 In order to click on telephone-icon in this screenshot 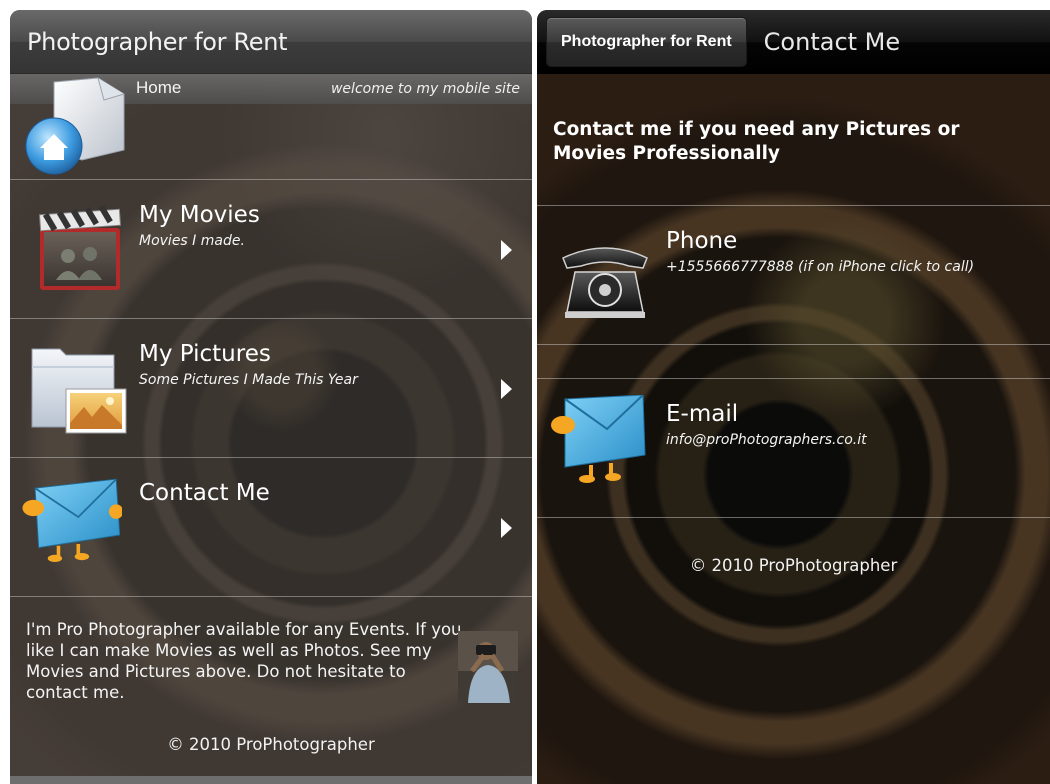, I will do `click(605, 282)`.